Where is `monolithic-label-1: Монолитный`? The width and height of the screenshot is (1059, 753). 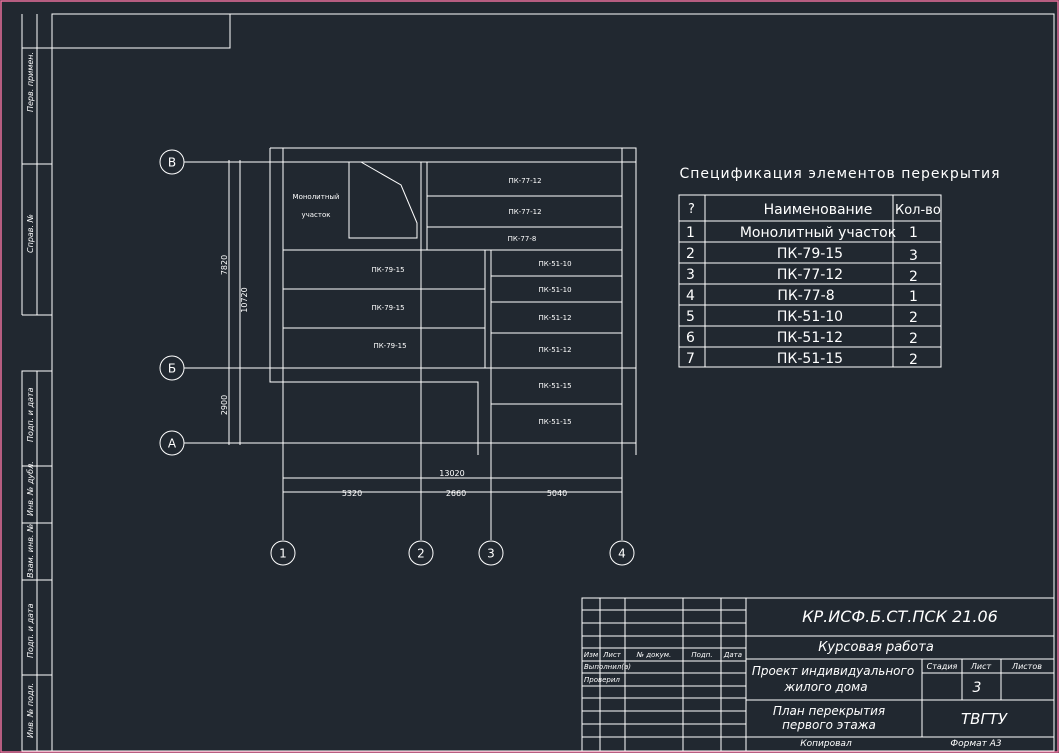
monolithic-label-1: Монолитный is located at coordinates (316, 197).